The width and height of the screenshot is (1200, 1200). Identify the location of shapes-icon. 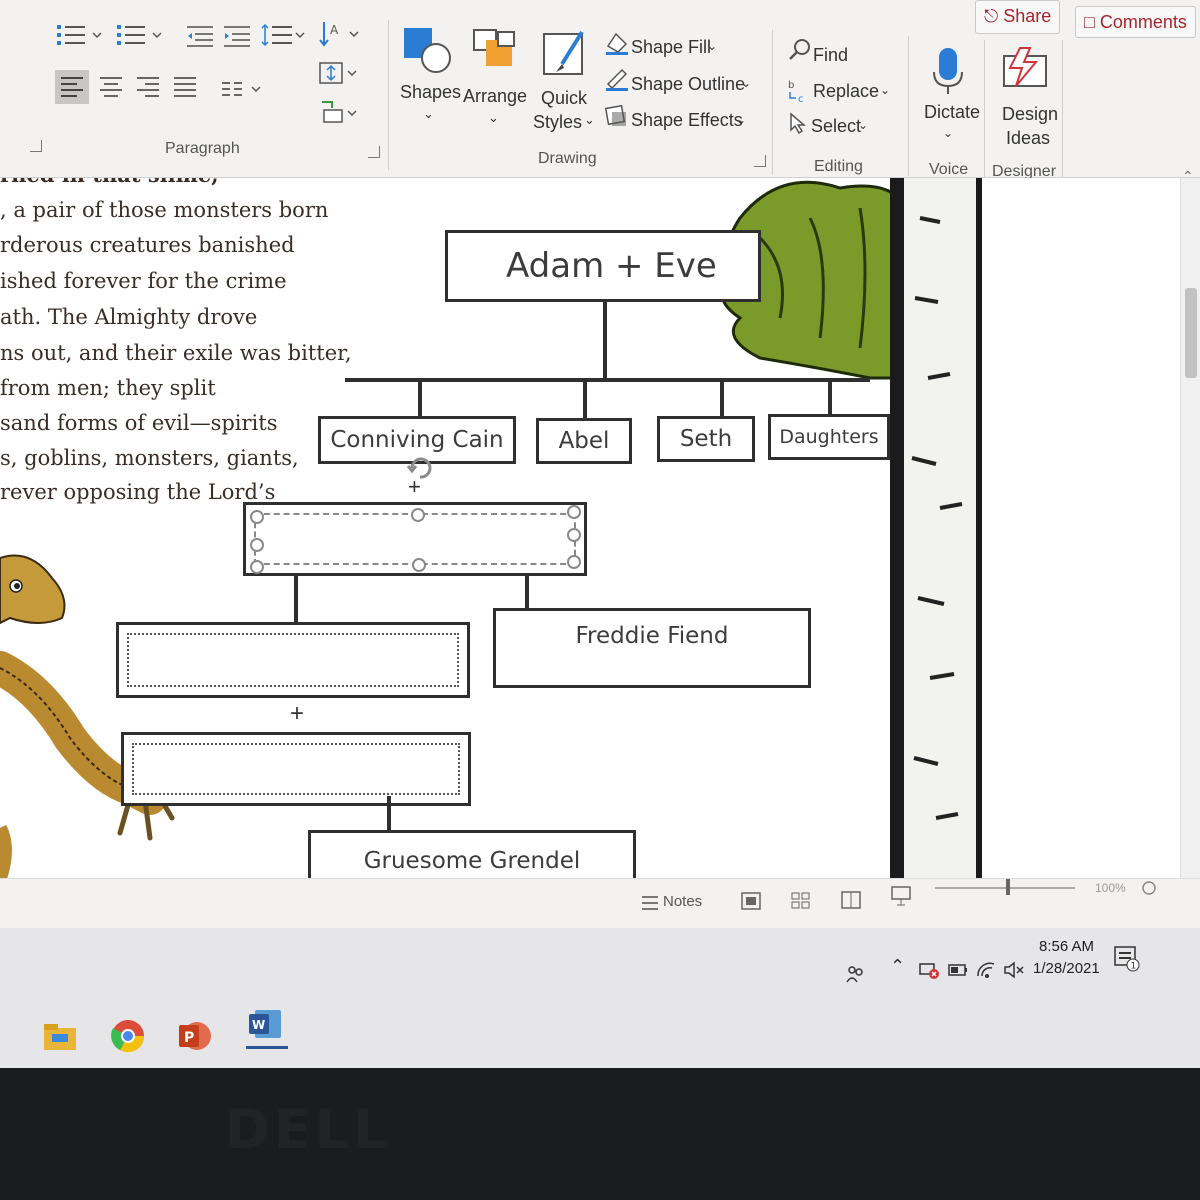
(428, 51).